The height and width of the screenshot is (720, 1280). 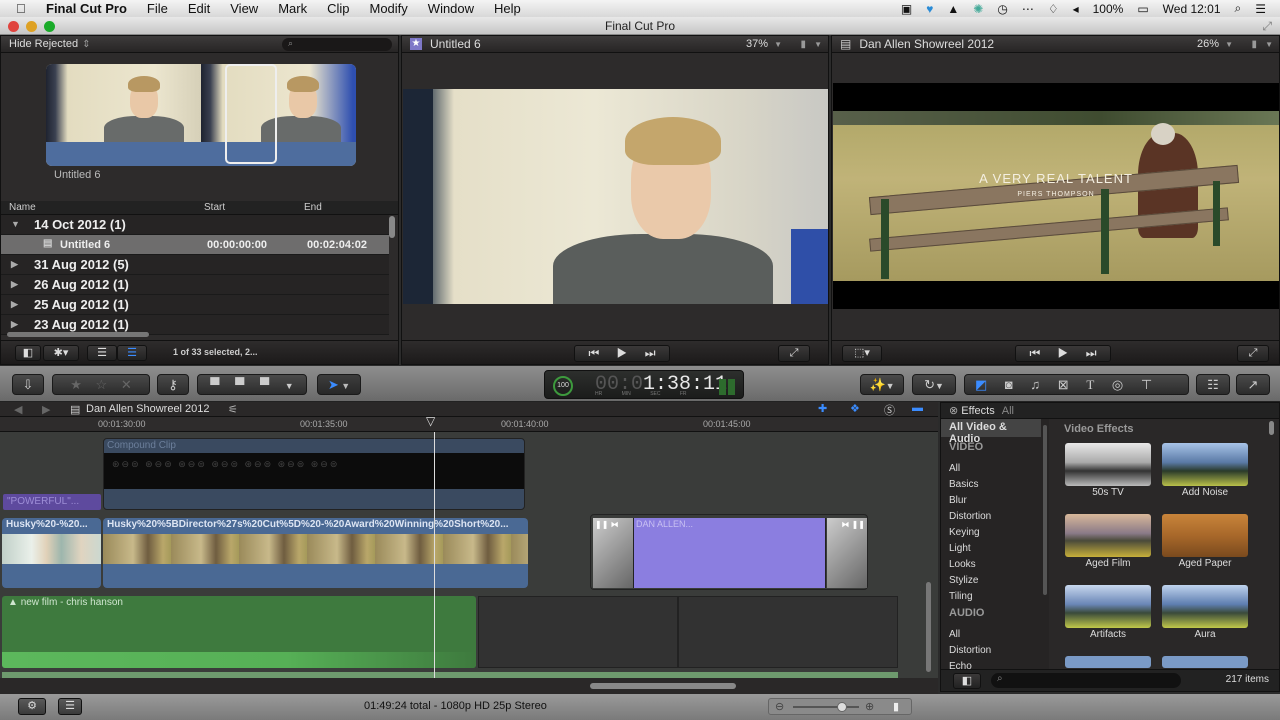 What do you see at coordinates (1271, 428) in the screenshot?
I see `effects-scrollbar` at bounding box center [1271, 428].